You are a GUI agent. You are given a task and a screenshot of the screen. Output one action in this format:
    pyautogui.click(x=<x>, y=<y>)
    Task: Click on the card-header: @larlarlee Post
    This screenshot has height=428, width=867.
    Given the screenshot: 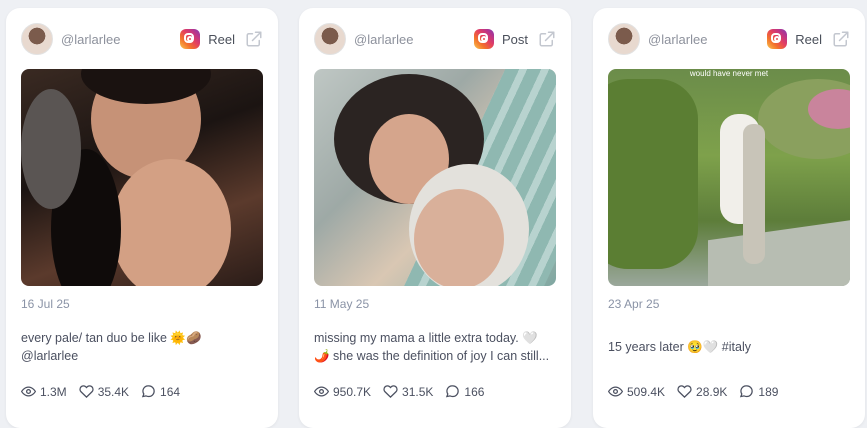 What is the action you would take?
    pyautogui.click(x=435, y=39)
    